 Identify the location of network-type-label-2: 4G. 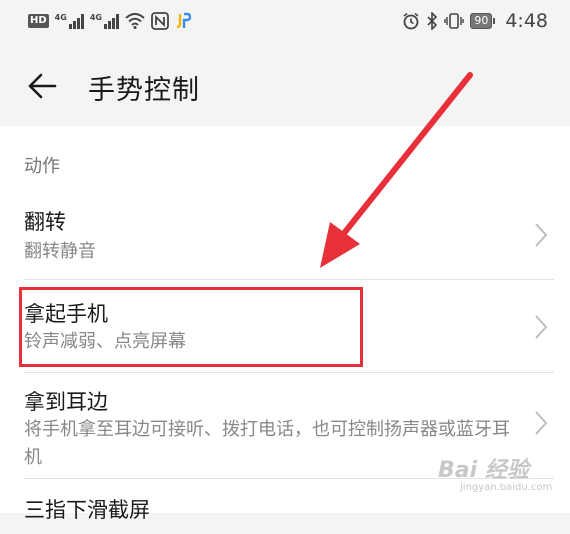
(95, 17).